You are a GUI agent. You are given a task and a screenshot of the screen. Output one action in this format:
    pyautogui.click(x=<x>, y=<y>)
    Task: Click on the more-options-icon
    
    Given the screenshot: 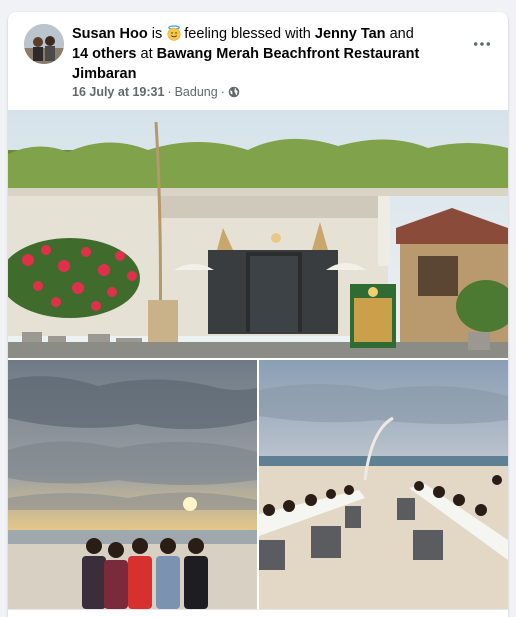 What is the action you would take?
    pyautogui.click(x=482, y=44)
    